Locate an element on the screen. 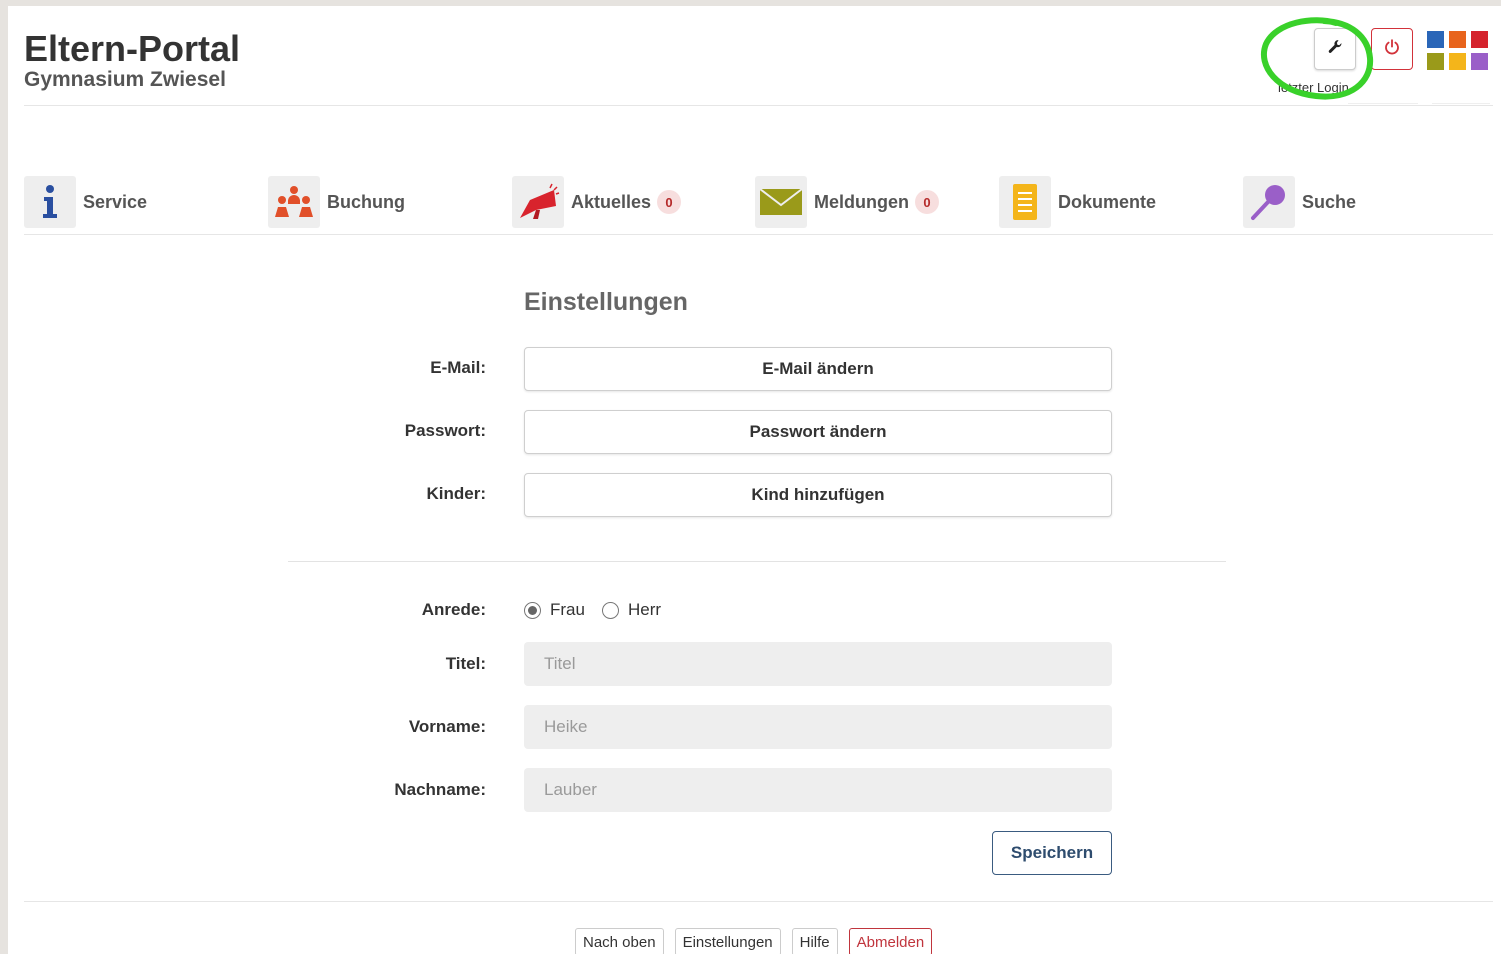 The height and width of the screenshot is (954, 1501). footer-settings-button: Einstellungen is located at coordinates (727, 941).